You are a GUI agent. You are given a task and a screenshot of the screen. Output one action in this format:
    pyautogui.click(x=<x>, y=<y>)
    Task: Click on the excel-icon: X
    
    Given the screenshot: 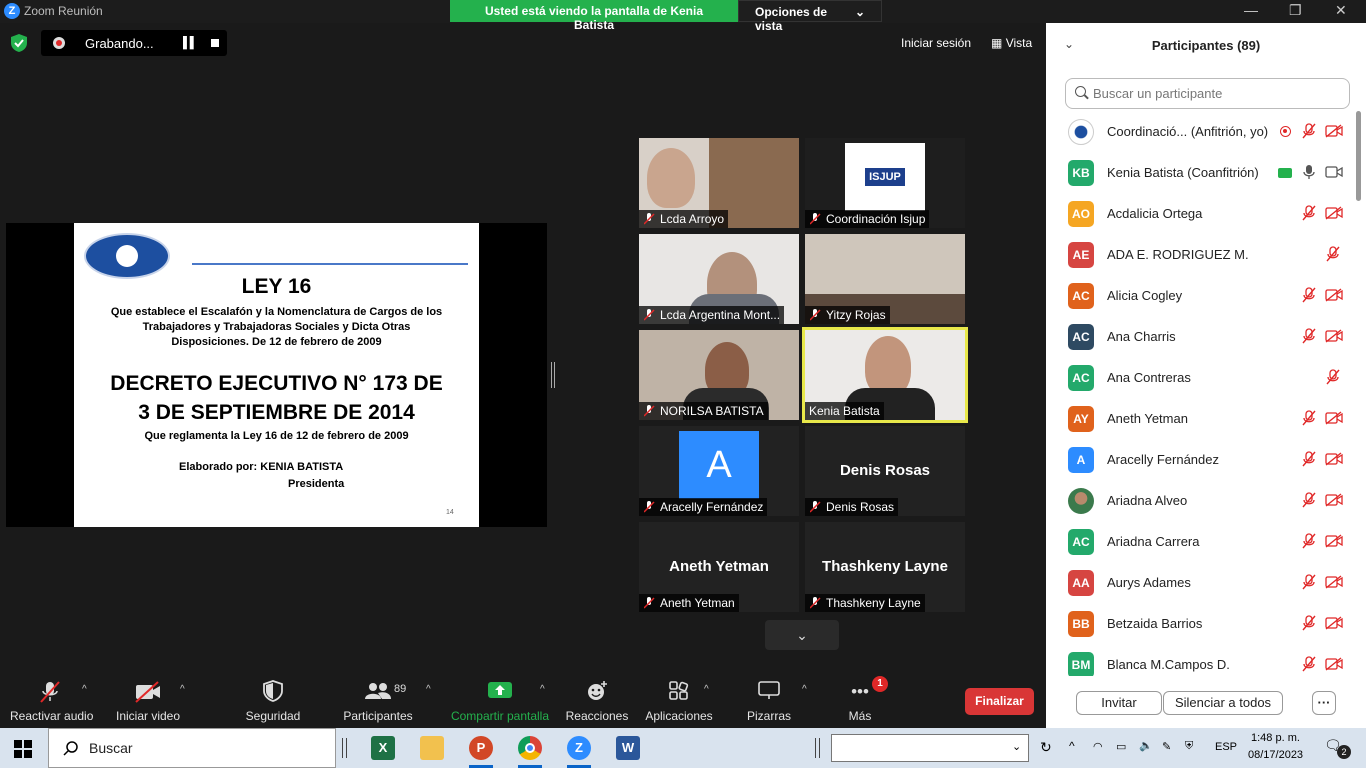 What is the action you would take?
    pyautogui.click(x=383, y=748)
    